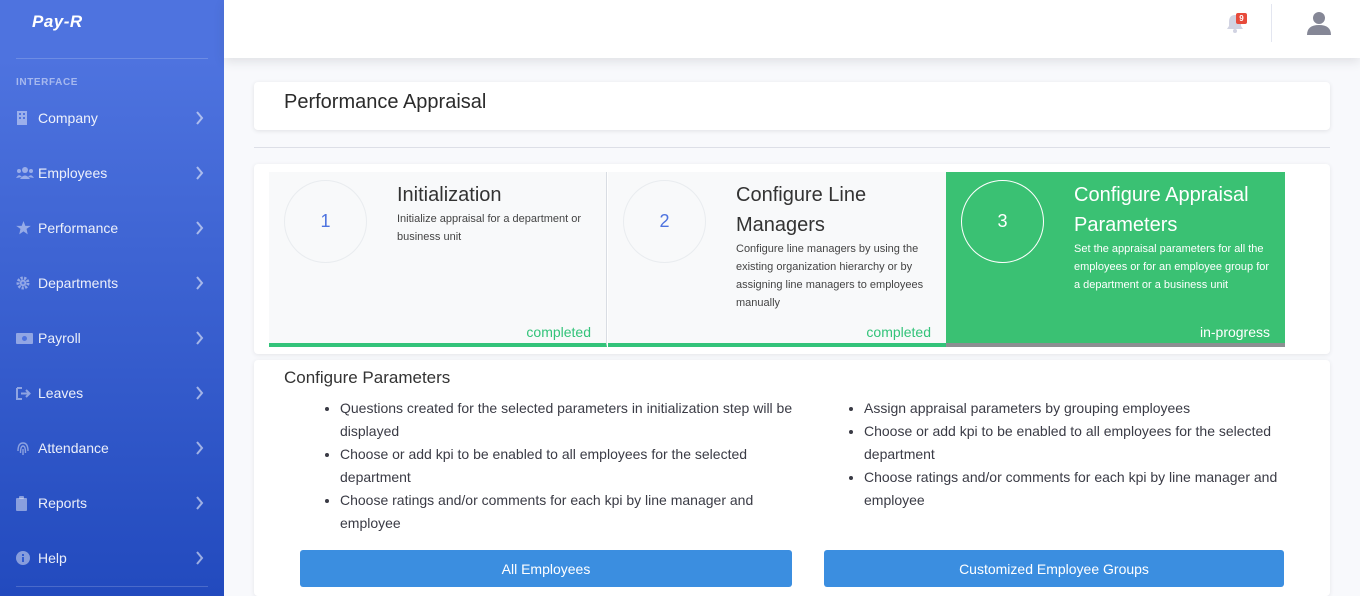 This screenshot has height=596, width=1360. What do you see at coordinates (73, 448) in the screenshot?
I see `sidebar-item-label: Attendance` at bounding box center [73, 448].